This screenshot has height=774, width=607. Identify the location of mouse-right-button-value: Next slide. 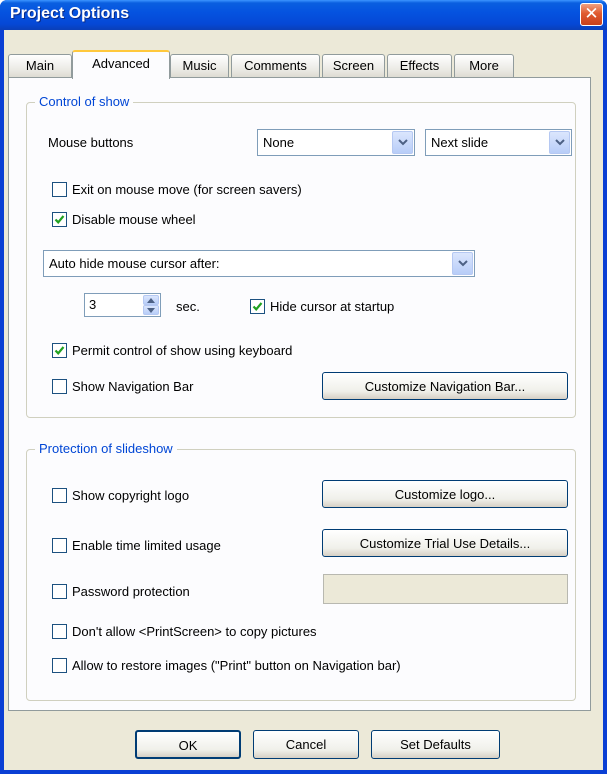
(460, 142).